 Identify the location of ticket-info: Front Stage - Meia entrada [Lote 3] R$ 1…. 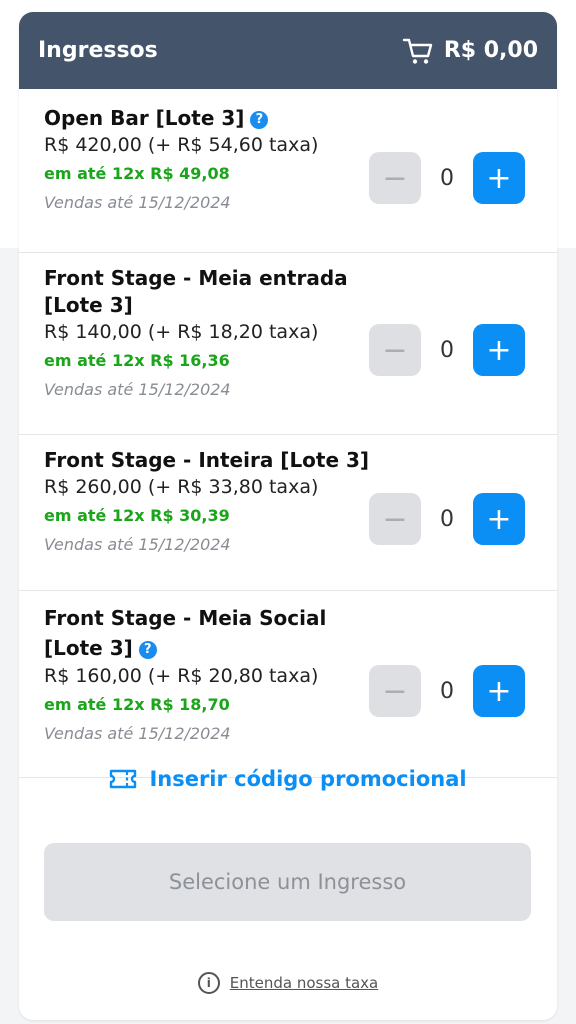
(204, 334).